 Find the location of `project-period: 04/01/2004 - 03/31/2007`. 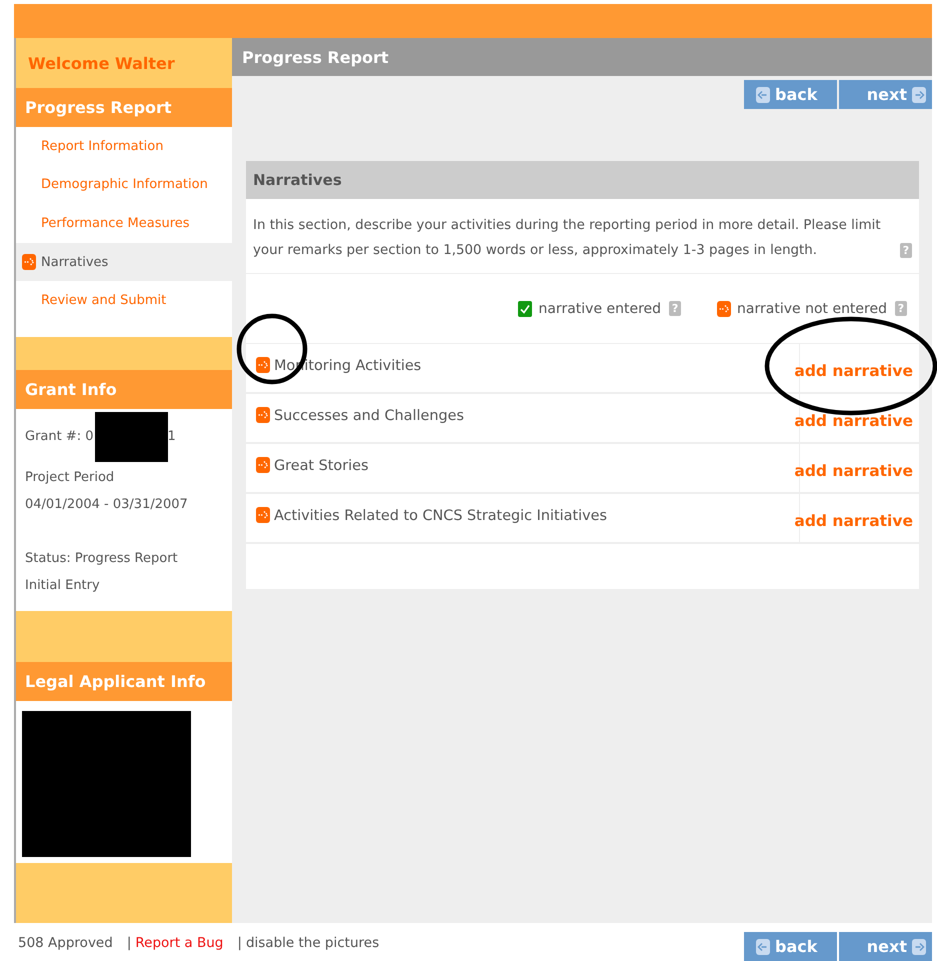

project-period: 04/01/2004 - 03/31/2007 is located at coordinates (106, 504).